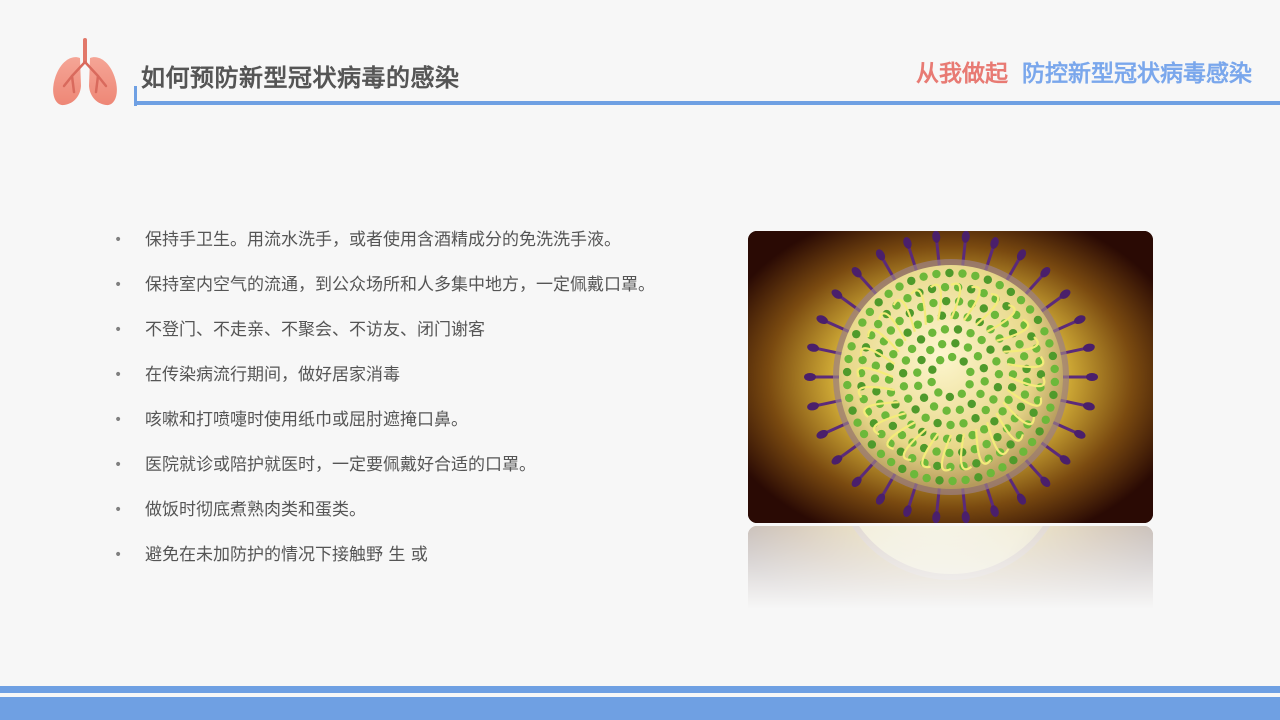 Image resolution: width=1280 pixels, height=720 pixels. What do you see at coordinates (306, 420) in the screenshot?
I see `list-item-text: 咳嗽和打喷嚏时使用纸巾或屈肘遮掩口鼻。` at bounding box center [306, 420].